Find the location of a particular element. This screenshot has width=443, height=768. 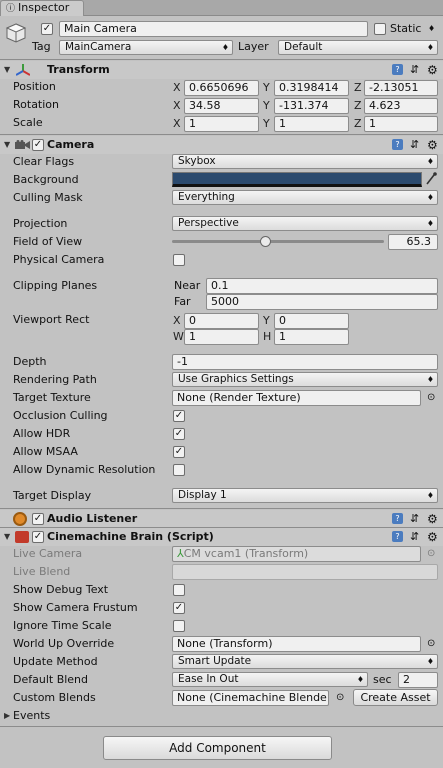

target-texture-label: Target Texture is located at coordinates (52, 397).